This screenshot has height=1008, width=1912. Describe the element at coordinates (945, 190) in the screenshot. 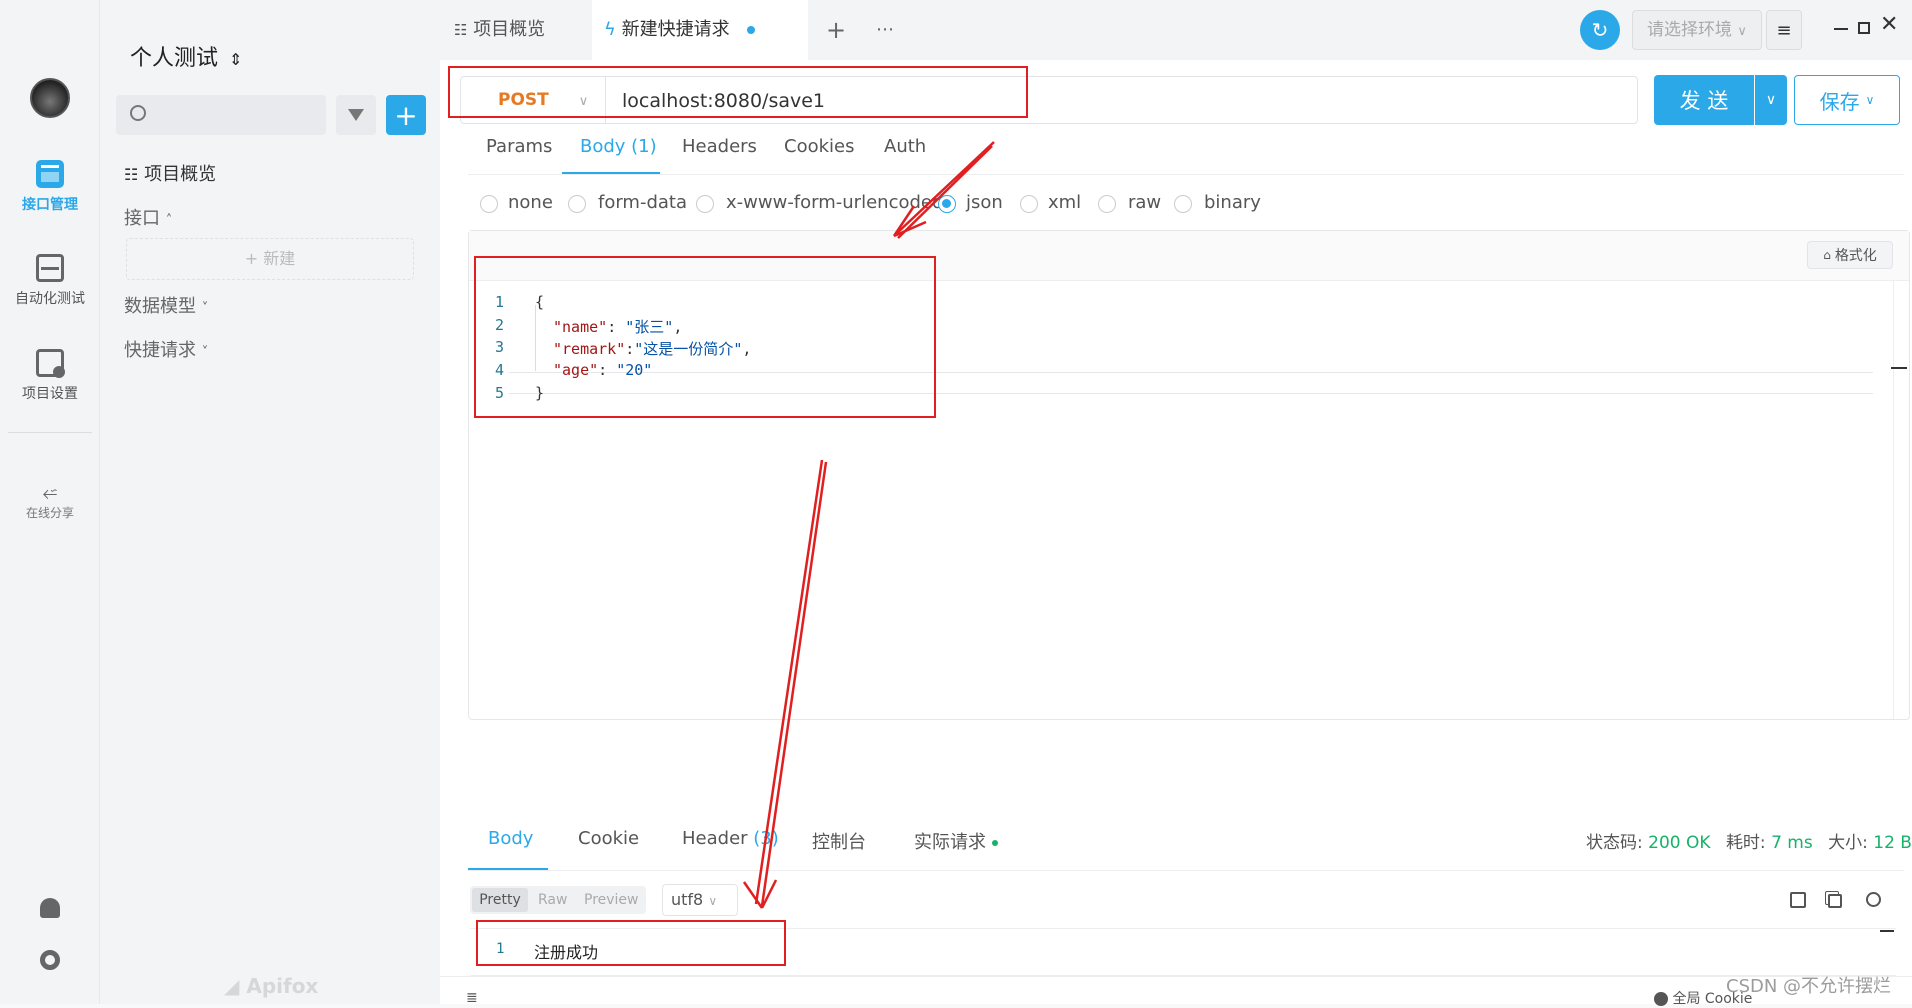

I see `annotation-arrow-json` at that location.